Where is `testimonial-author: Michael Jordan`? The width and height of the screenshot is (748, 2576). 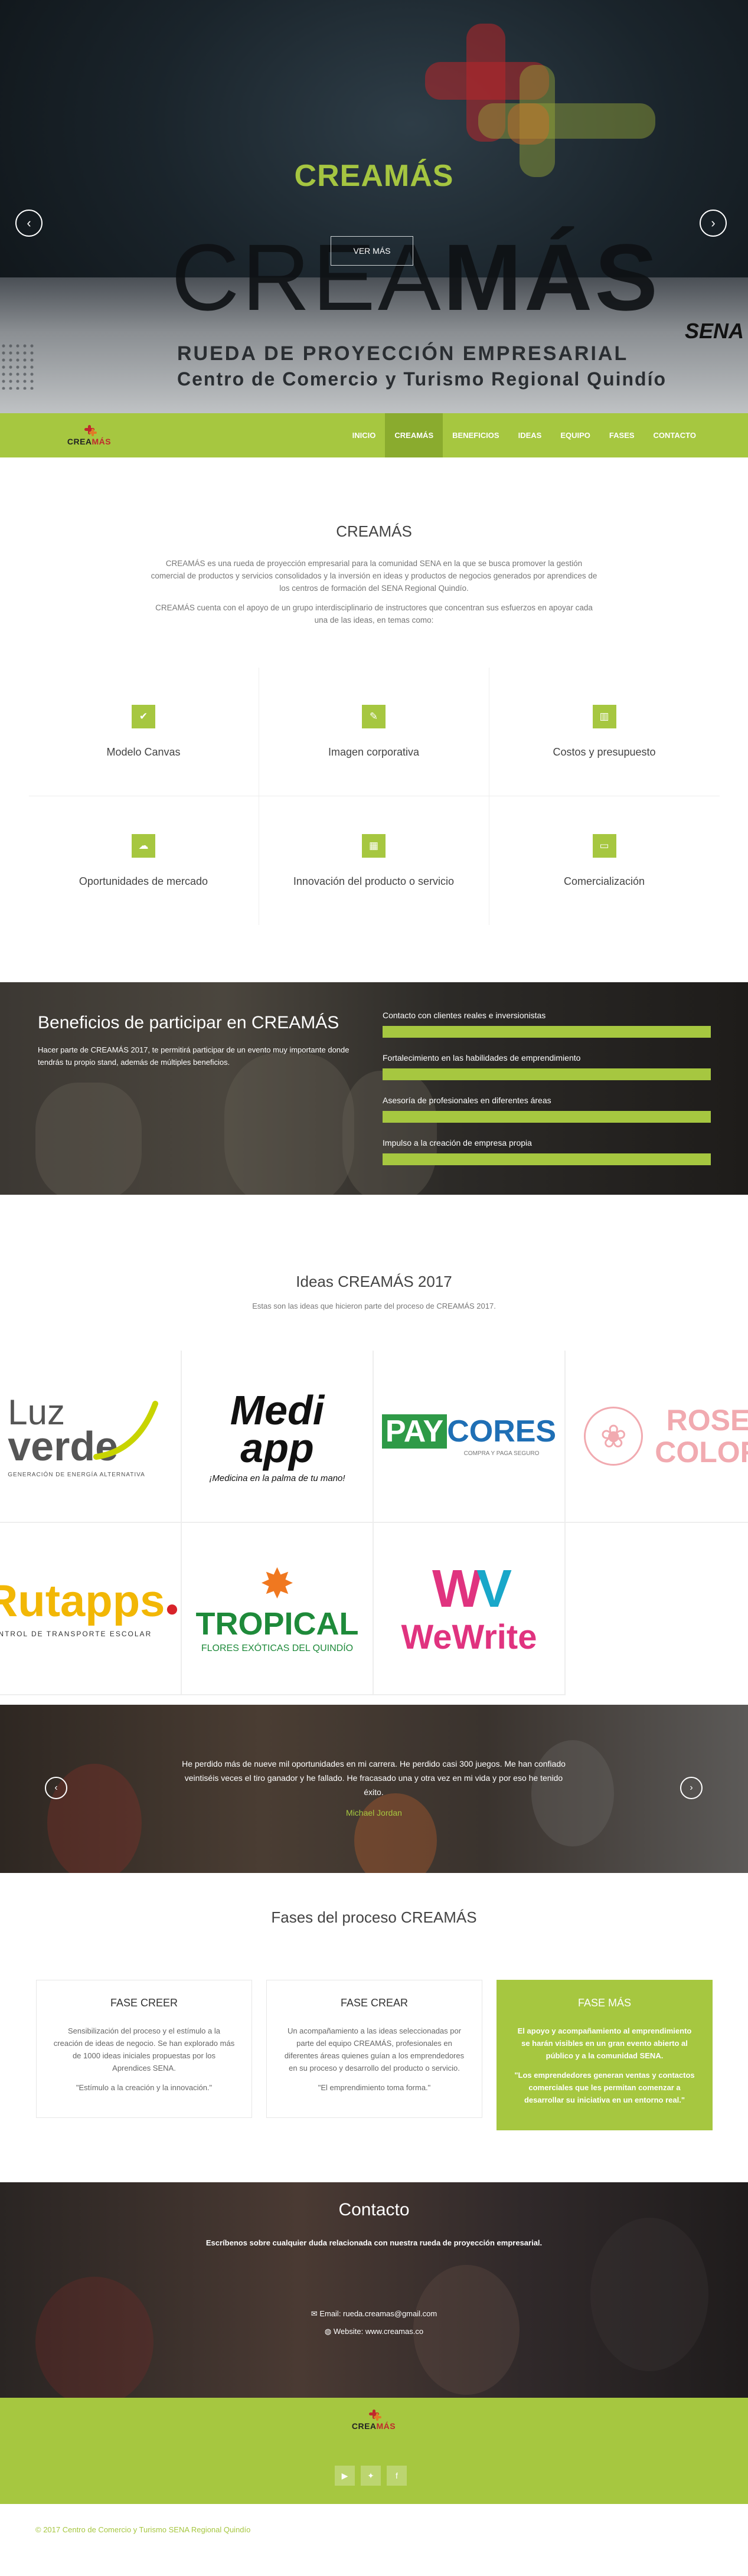
testimonial-author: Michael Jordan is located at coordinates (374, 1812).